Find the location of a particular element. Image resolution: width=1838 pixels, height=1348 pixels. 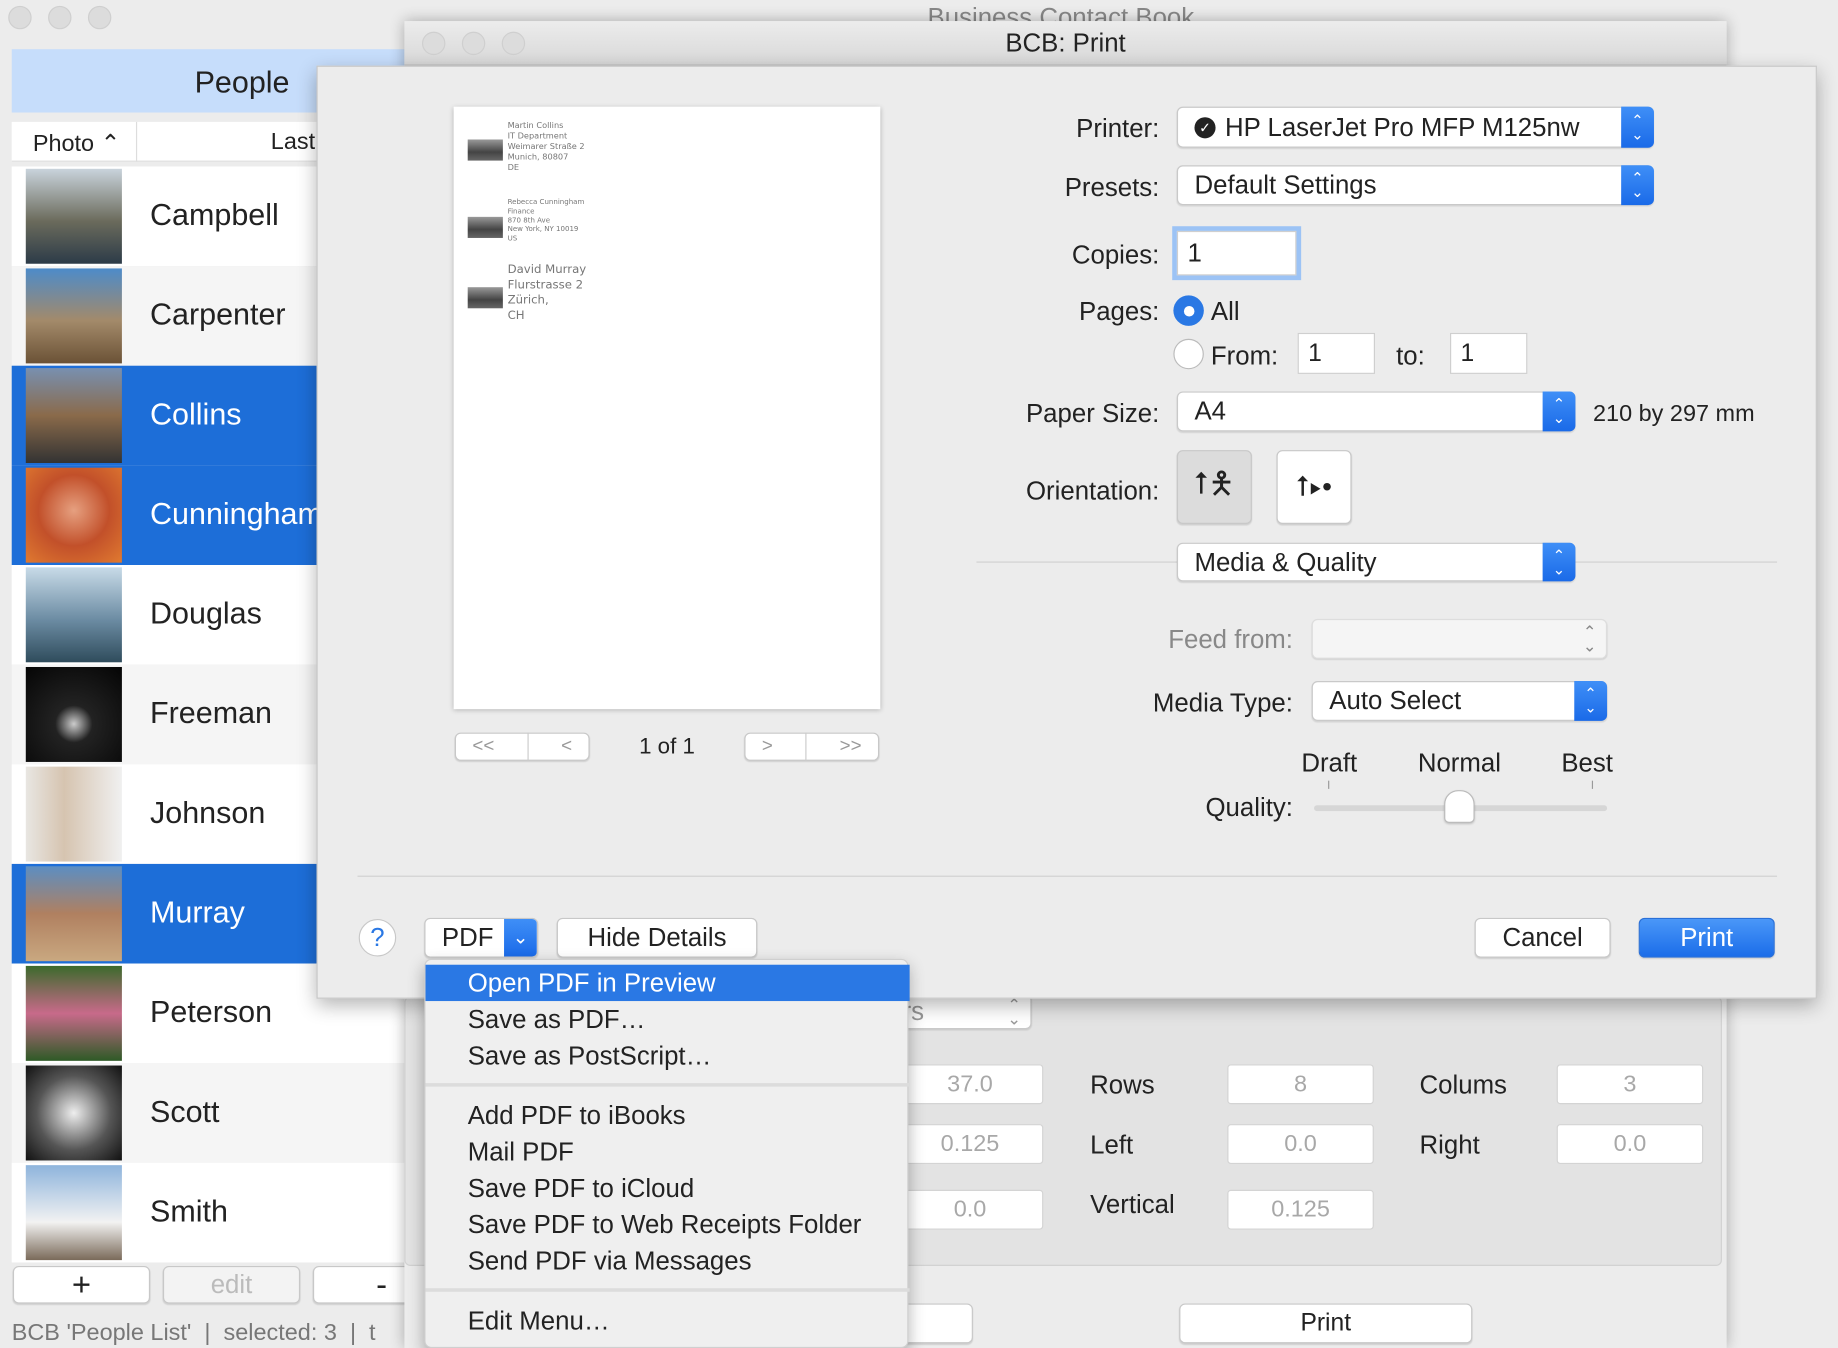

preview-address-line: New York, NY 10019 is located at coordinates (543, 229).